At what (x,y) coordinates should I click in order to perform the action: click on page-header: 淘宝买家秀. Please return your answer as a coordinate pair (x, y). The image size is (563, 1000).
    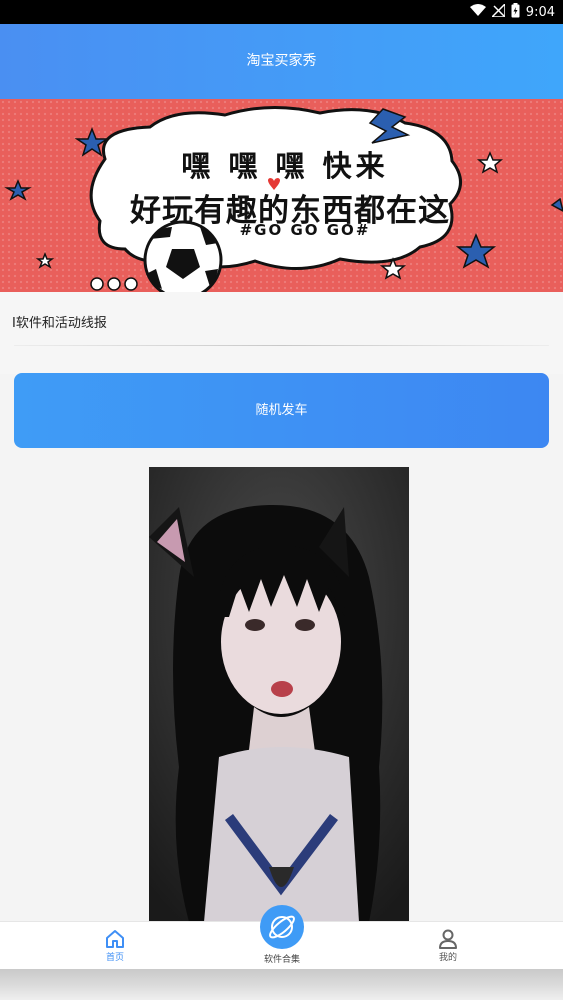
    Looking at the image, I should click on (281, 61).